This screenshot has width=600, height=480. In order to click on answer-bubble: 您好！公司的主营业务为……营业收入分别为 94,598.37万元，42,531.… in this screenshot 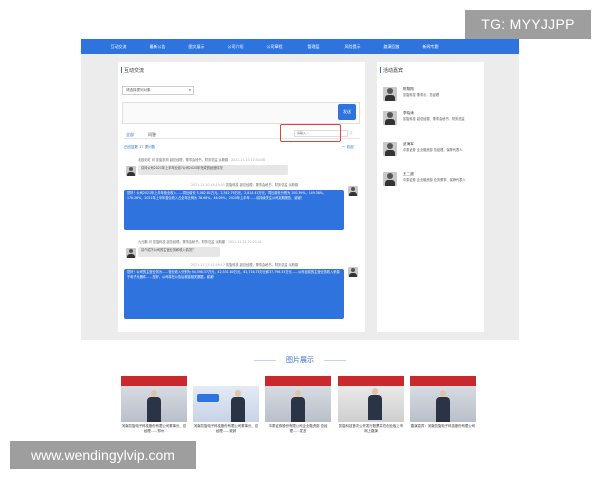, I will do `click(234, 294)`.